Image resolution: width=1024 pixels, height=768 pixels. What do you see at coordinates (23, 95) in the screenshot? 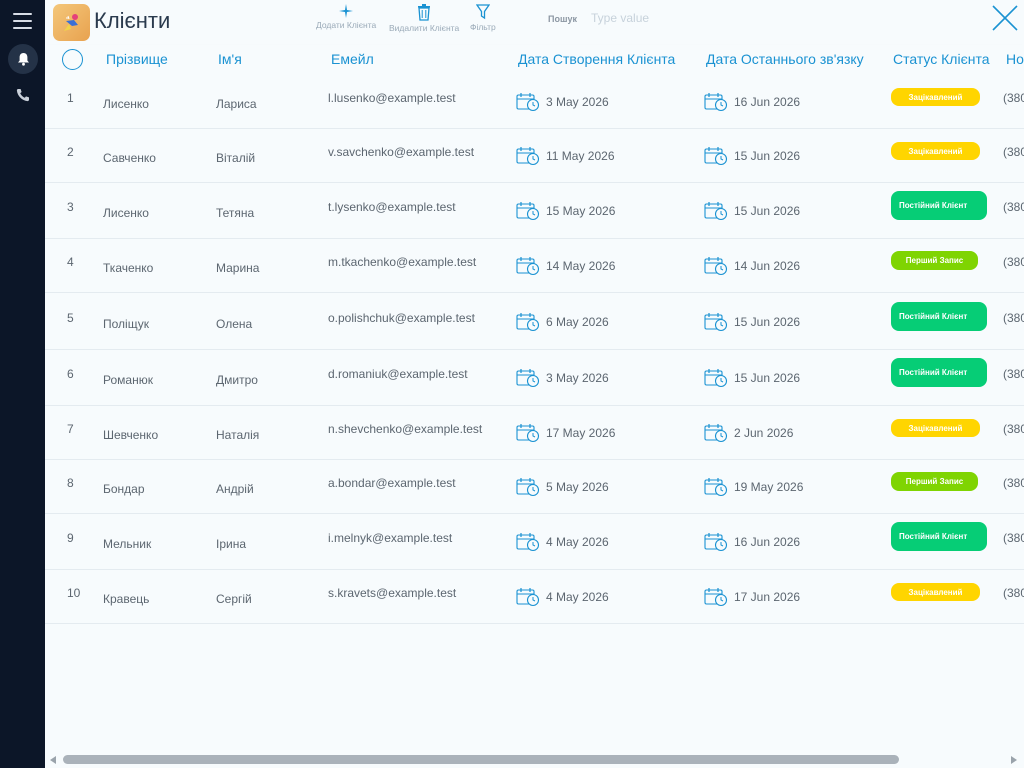
I see `phone-icon` at bounding box center [23, 95].